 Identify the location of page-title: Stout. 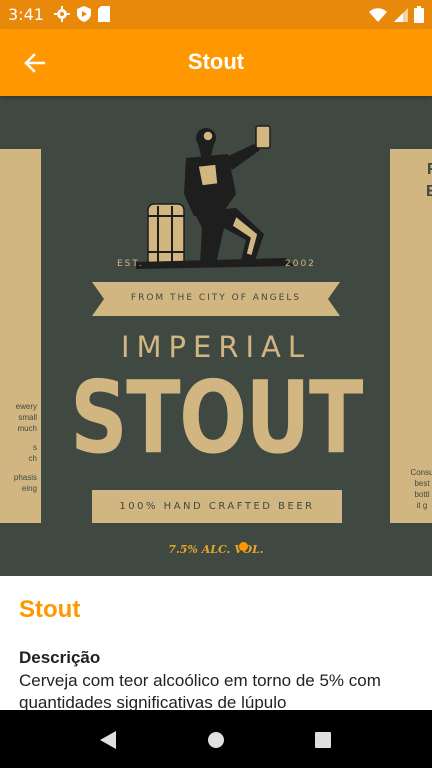
(216, 61).